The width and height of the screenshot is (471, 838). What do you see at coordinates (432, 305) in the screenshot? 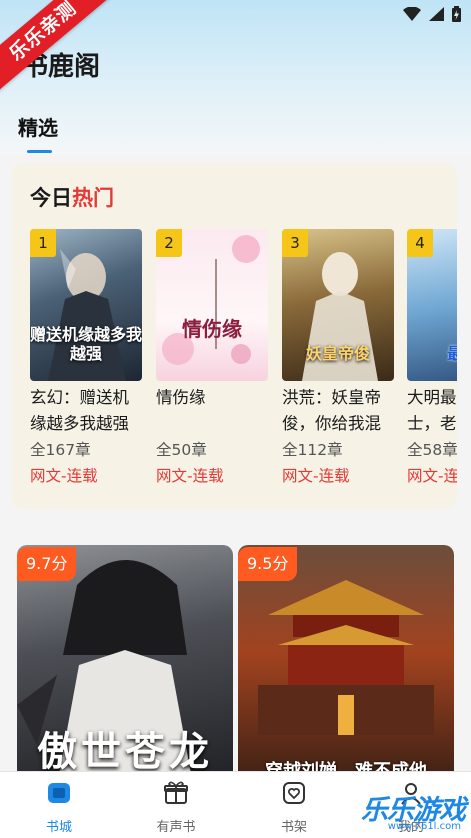
I see `book-cover: 4 最强` at bounding box center [432, 305].